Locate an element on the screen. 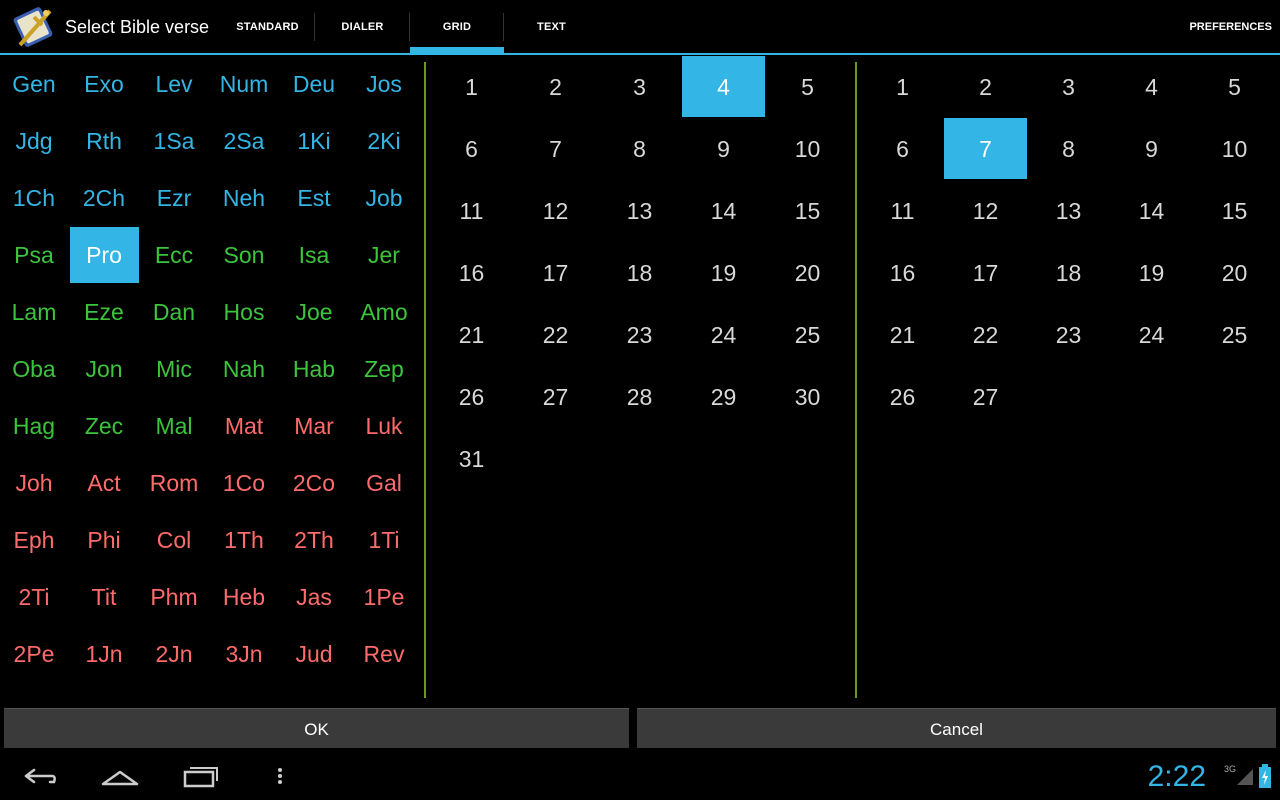 Image resolution: width=1280 pixels, height=800 pixels. chapter-14: 14 is located at coordinates (723, 210).